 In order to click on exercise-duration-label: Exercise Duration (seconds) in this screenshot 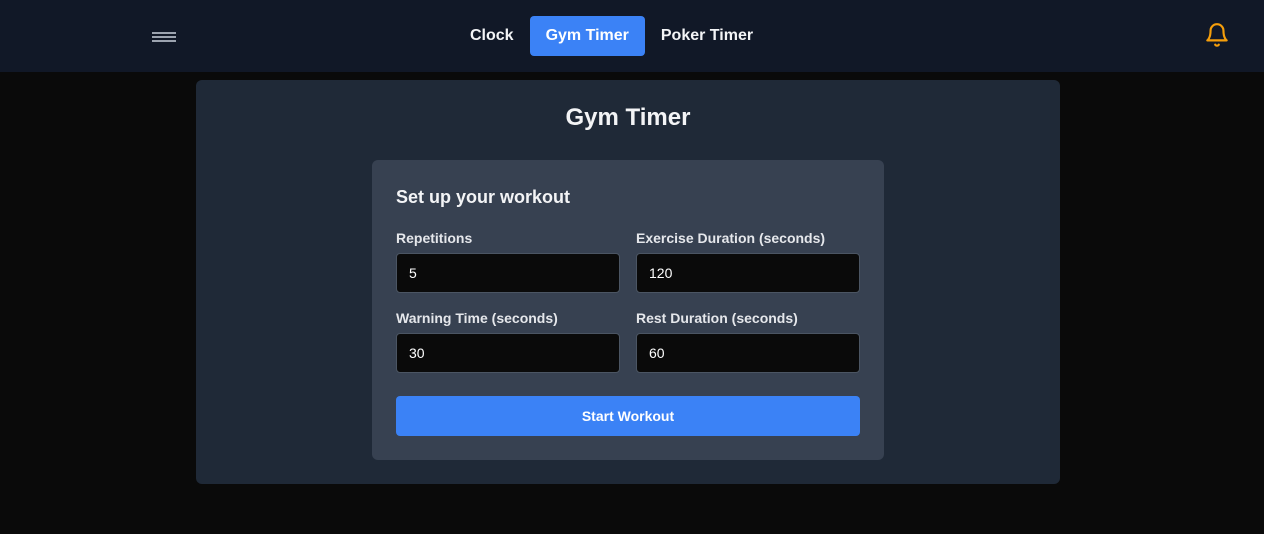, I will do `click(731, 238)`.